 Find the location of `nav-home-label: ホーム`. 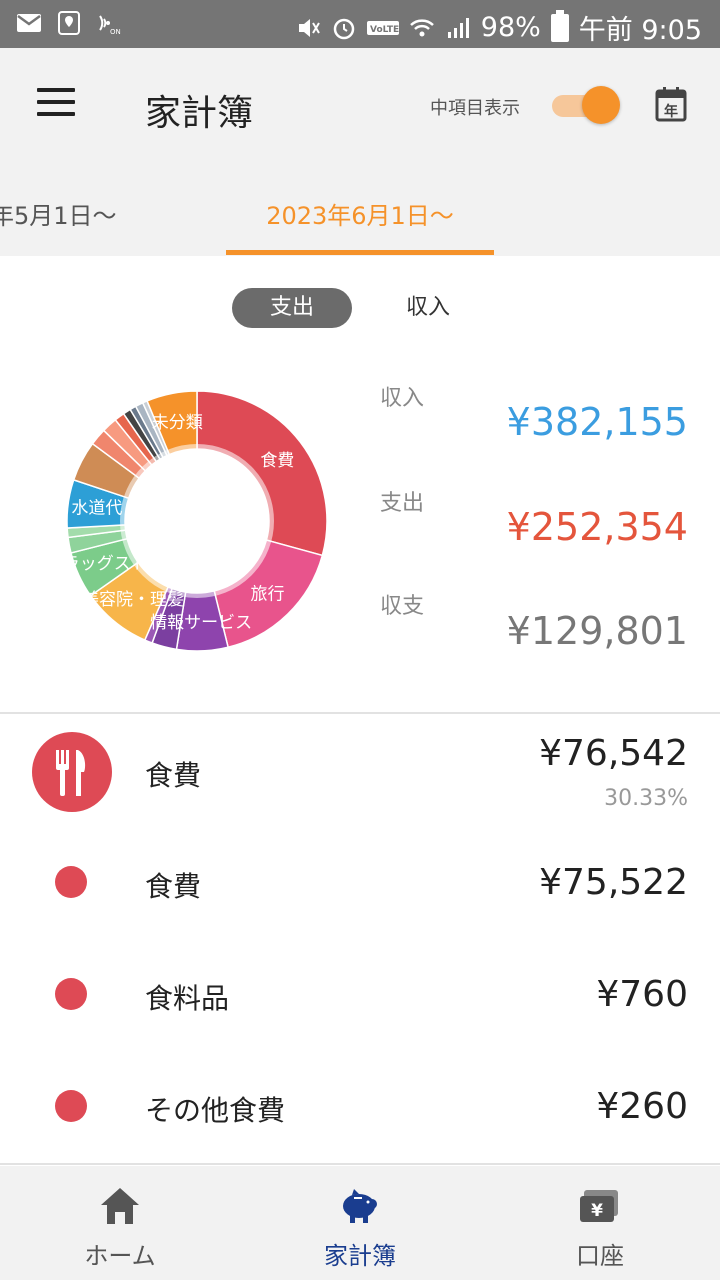

nav-home-label: ホーム is located at coordinates (120, 1256).